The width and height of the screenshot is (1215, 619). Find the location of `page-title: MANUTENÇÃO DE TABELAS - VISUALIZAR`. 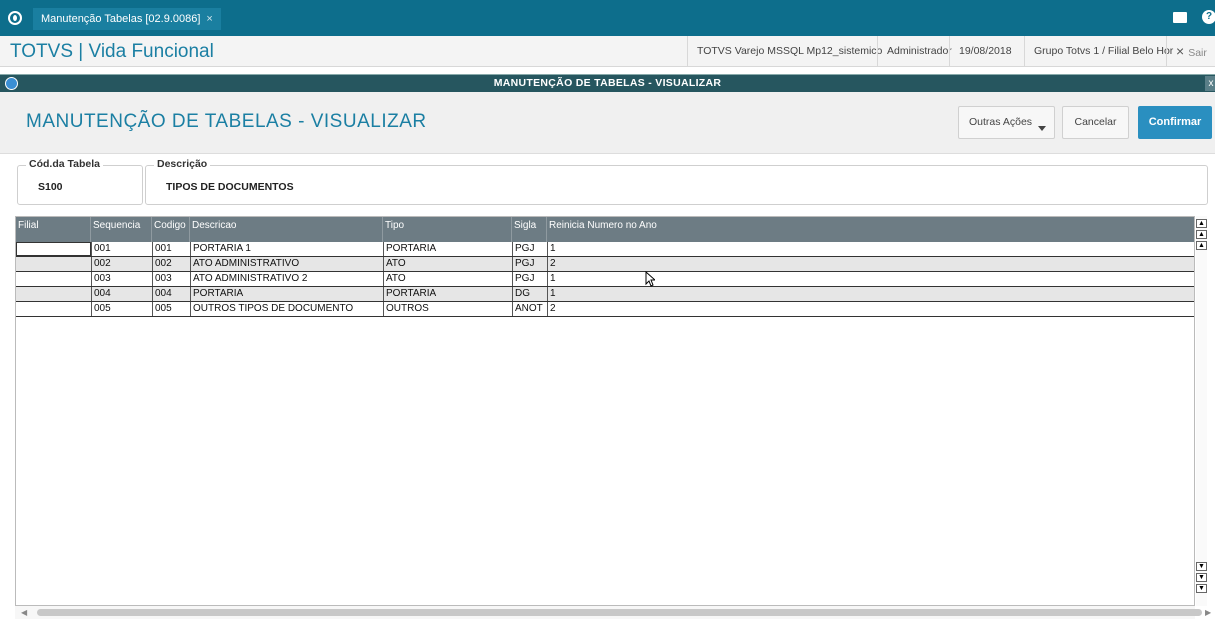

page-title: MANUTENÇÃO DE TABELAS - VISUALIZAR is located at coordinates (226, 121).